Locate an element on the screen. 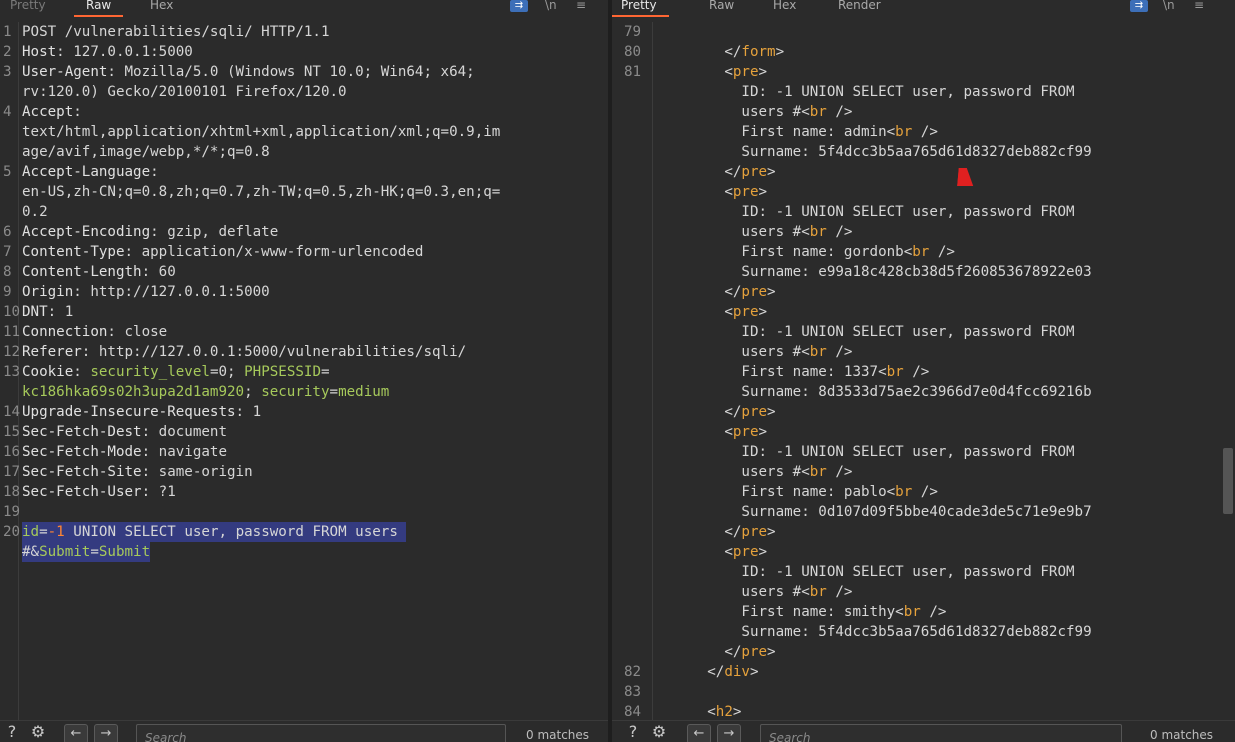  token: : 60 is located at coordinates (158, 272).